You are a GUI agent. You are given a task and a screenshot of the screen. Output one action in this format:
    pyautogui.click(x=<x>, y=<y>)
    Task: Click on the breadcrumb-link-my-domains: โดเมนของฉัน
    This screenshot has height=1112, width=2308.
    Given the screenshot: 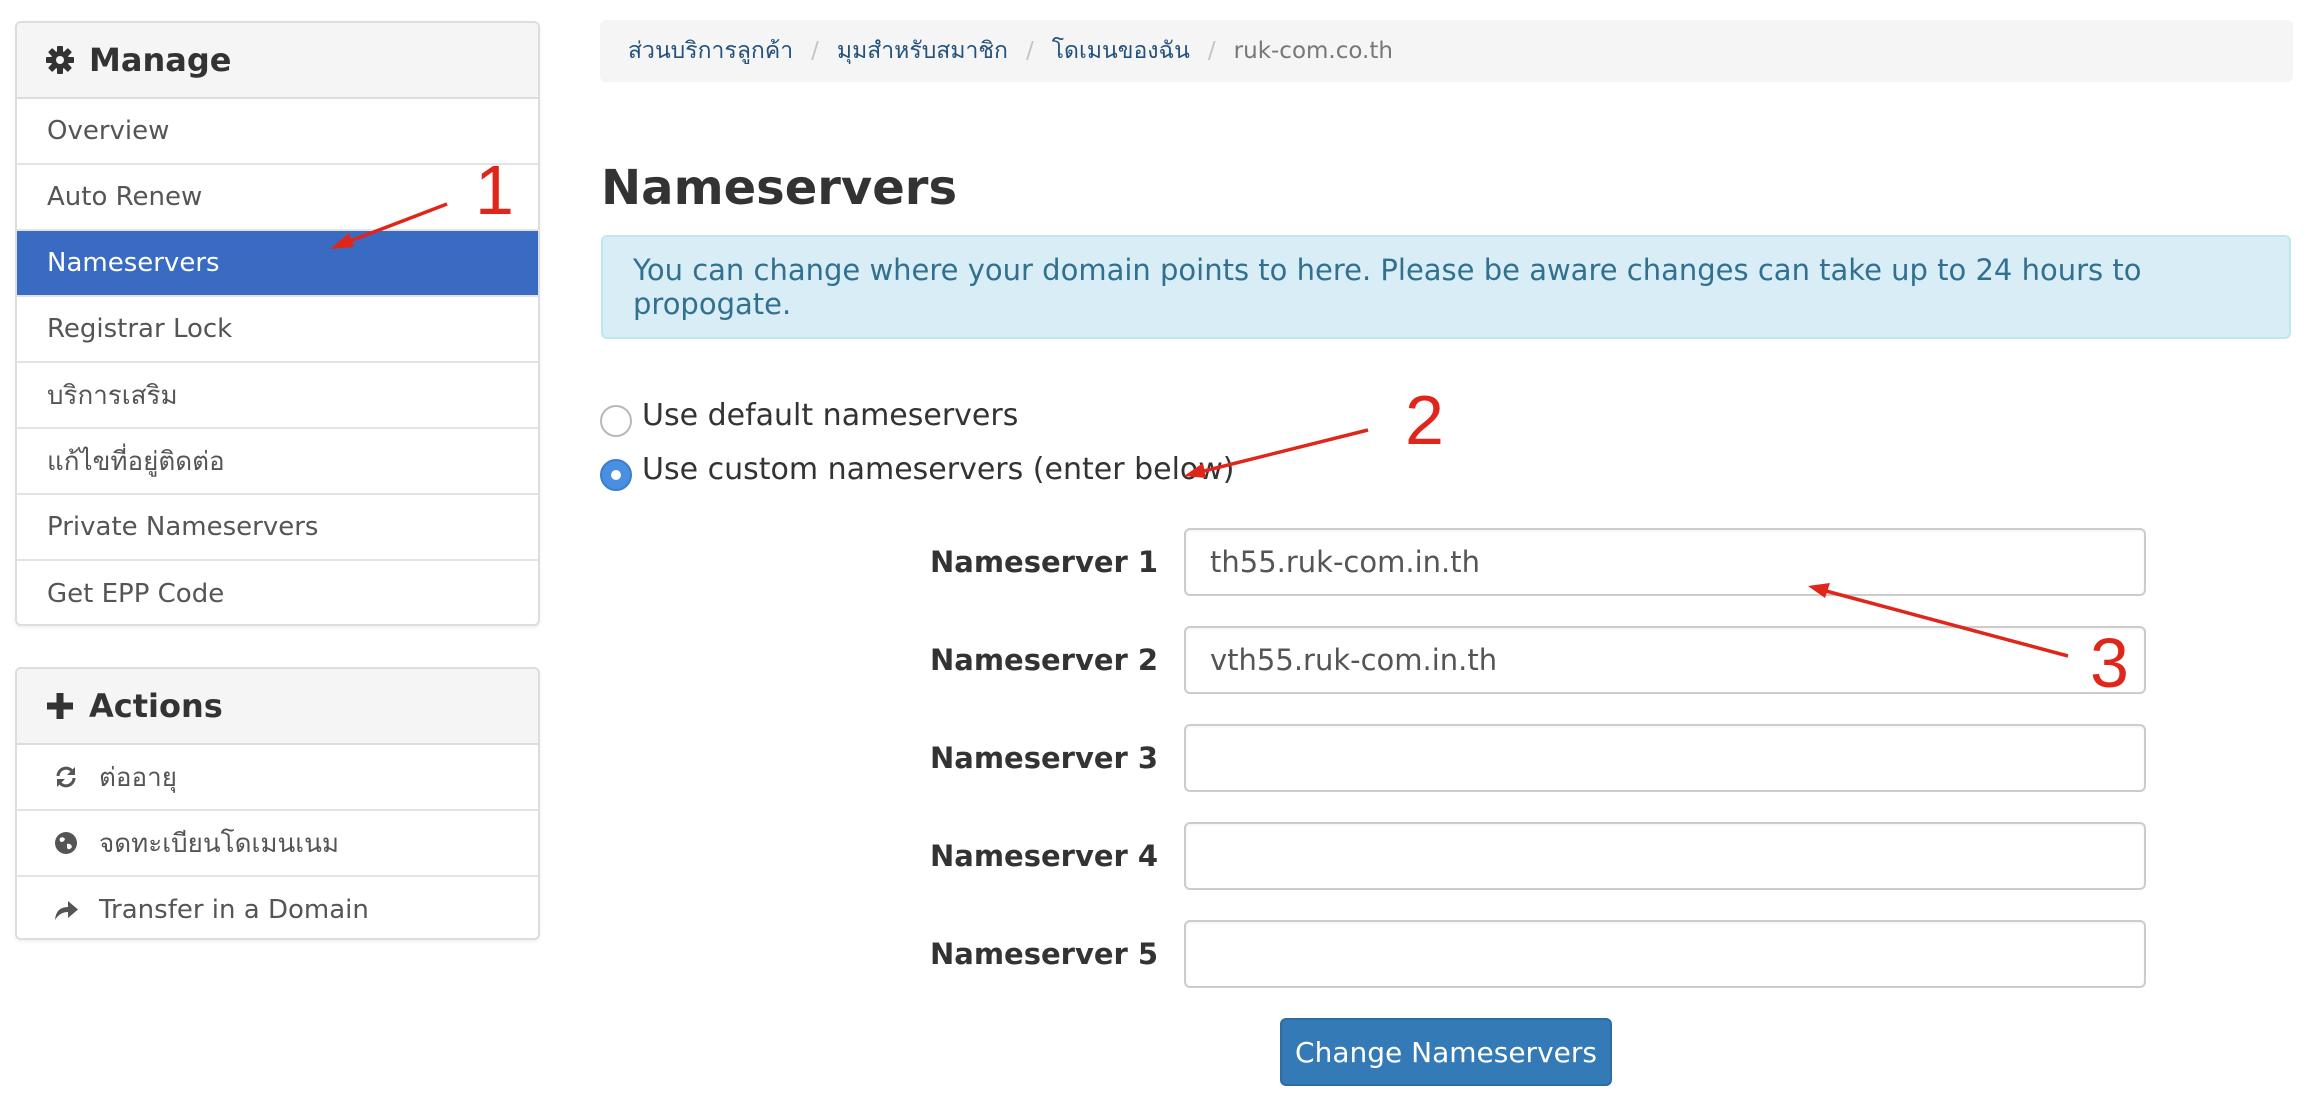 What is the action you would take?
    pyautogui.click(x=1121, y=51)
    